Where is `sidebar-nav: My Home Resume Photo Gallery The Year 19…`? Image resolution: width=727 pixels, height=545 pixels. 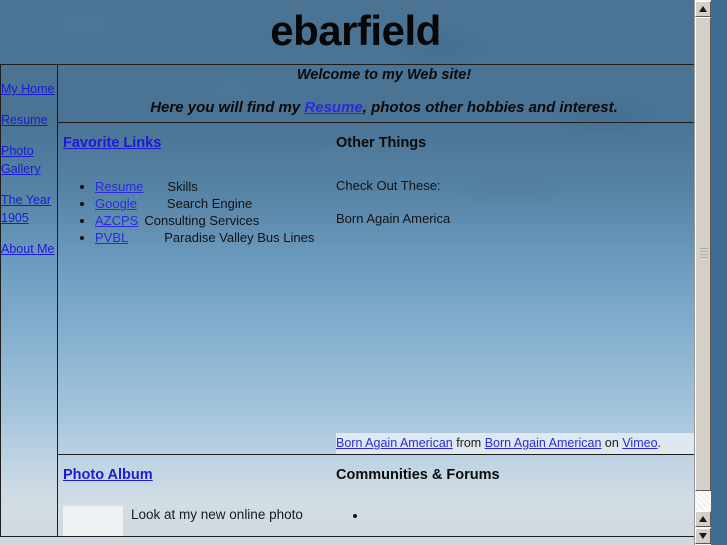
sidebar-nav: My Home Resume Photo Gallery The Year 19… is located at coordinates (29, 169).